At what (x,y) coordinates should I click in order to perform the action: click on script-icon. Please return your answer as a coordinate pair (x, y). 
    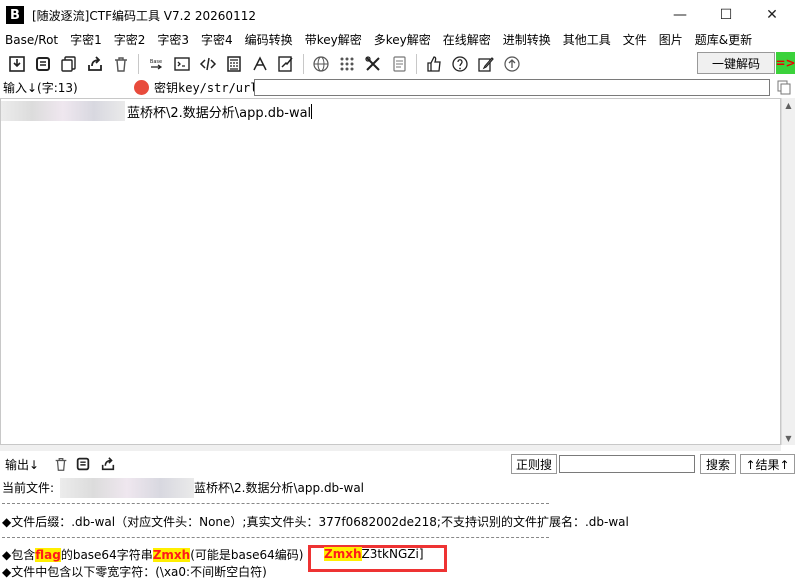
    Looking at the image, I should click on (399, 64).